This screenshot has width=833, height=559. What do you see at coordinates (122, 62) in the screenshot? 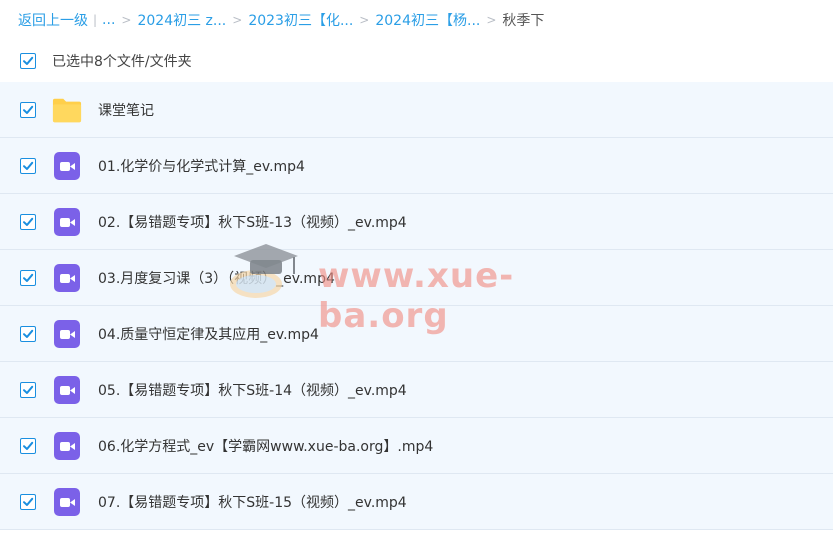
I see `selection-count-text: 已选中8个文件/文件夹` at bounding box center [122, 62].